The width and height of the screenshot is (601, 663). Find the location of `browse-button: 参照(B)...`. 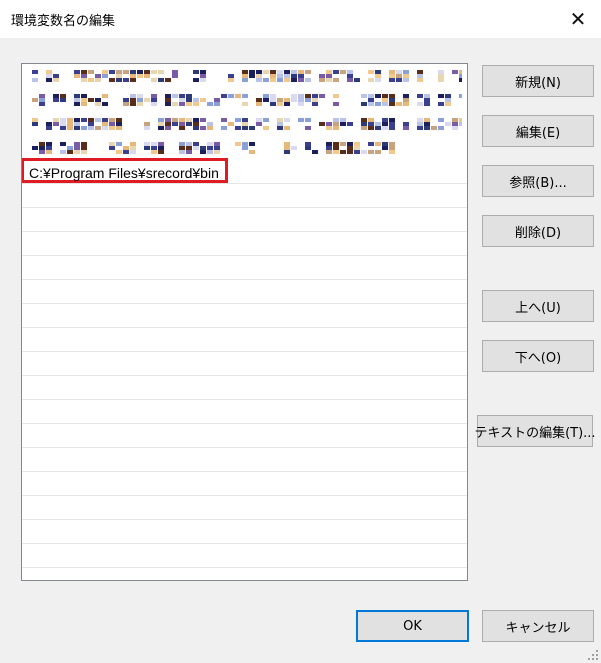

browse-button: 参照(B)... is located at coordinates (538, 181).